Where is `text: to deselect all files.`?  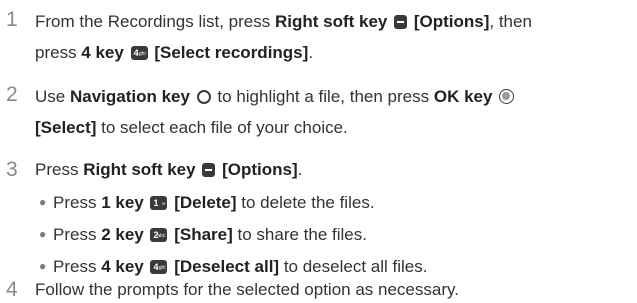
text: to deselect all files. is located at coordinates (353, 266).